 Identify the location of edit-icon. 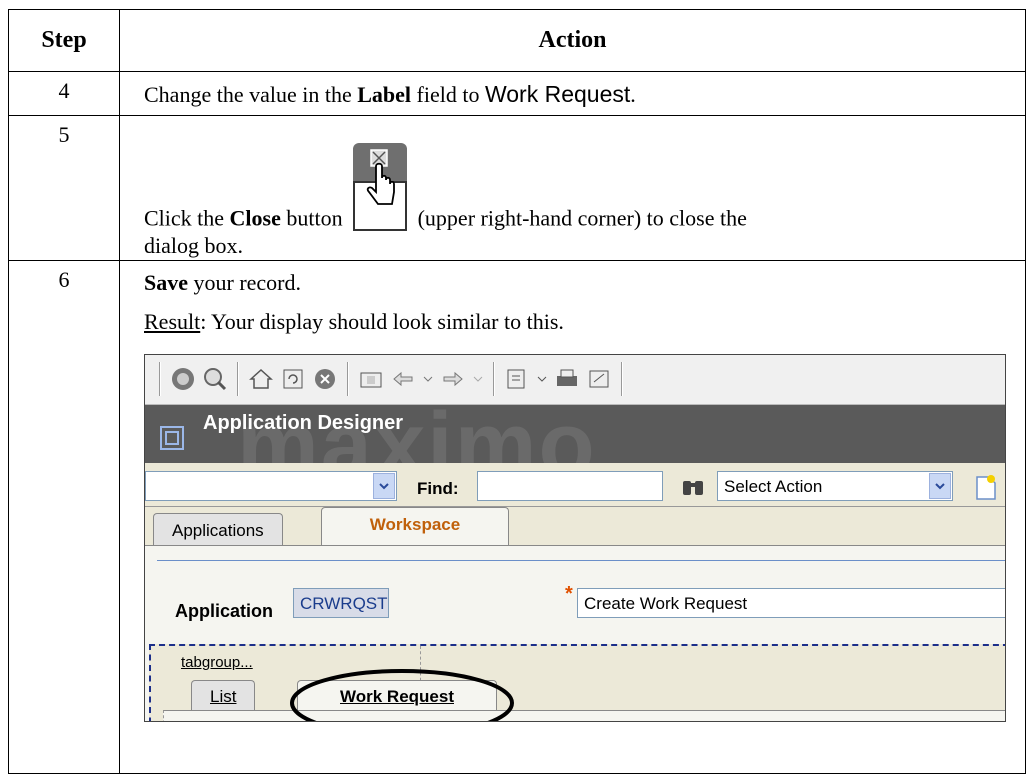
(517, 379).